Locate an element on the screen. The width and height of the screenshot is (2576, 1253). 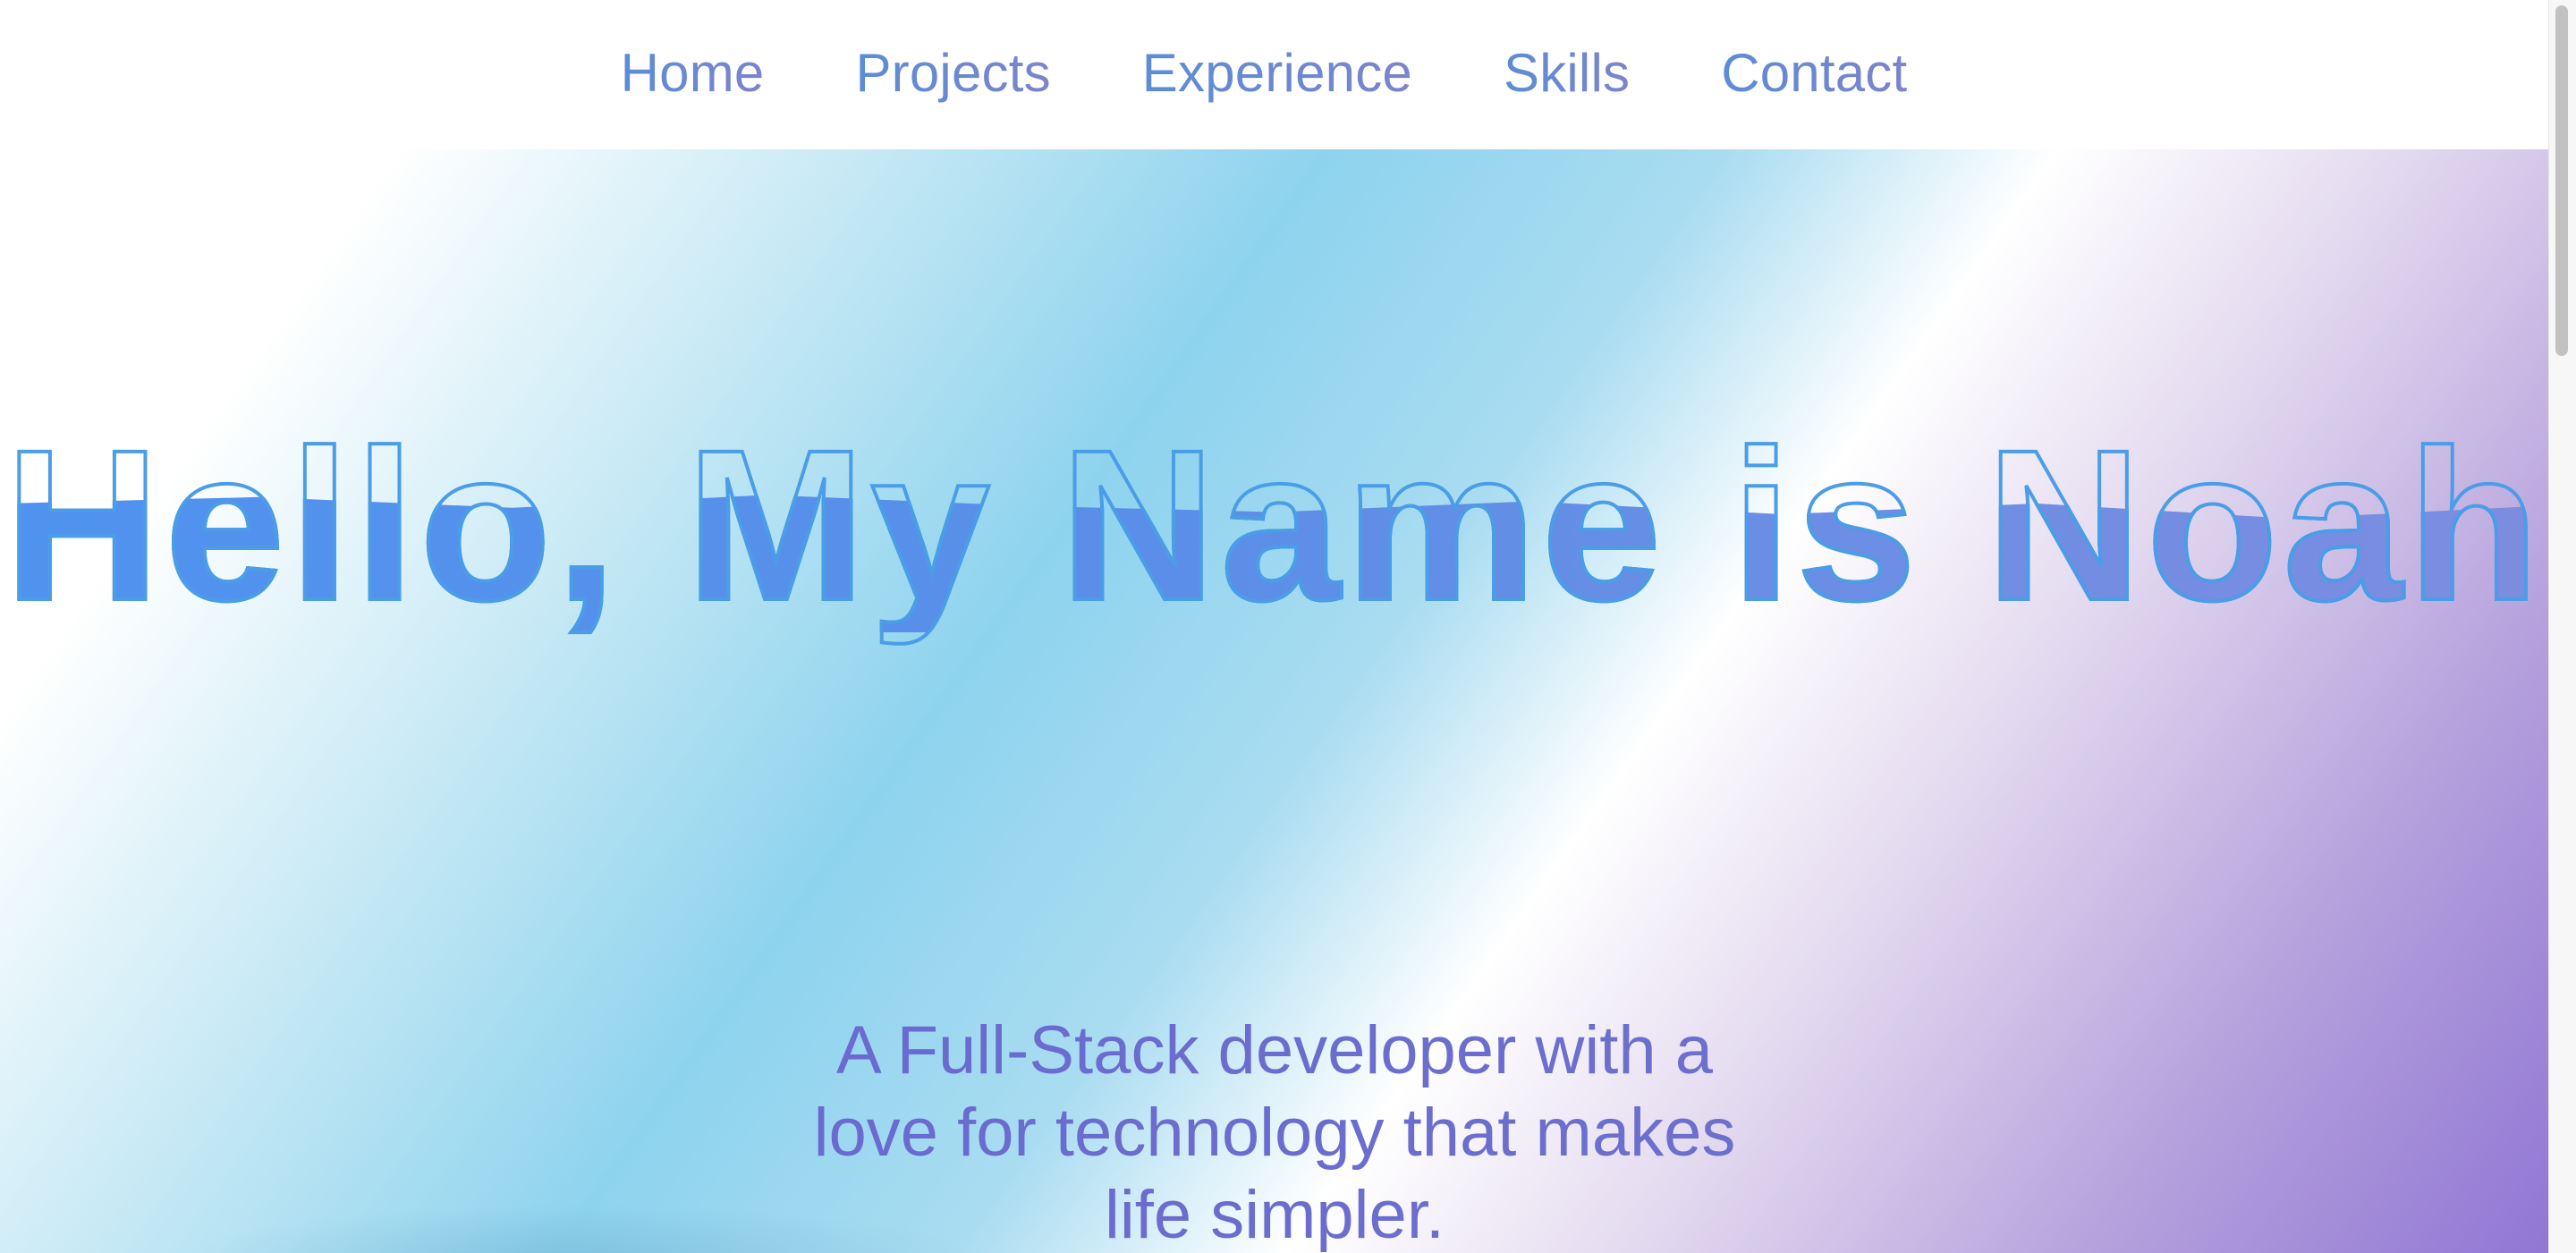
nav-item-contact: Contact is located at coordinates (1814, 73).